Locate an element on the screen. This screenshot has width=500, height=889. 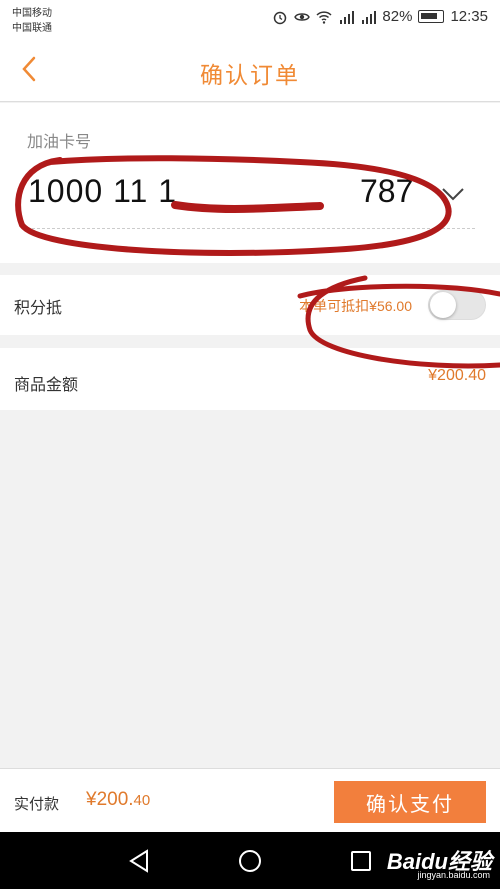
product-amount-value: ¥200.40 is located at coordinates (457, 375).